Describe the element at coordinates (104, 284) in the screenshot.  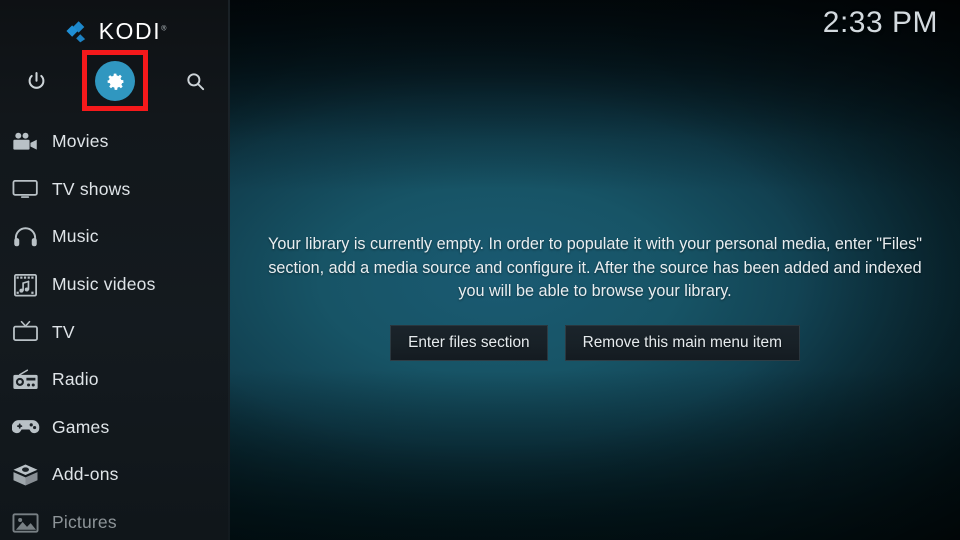
I see `sidebar-item-label: Music videos` at that location.